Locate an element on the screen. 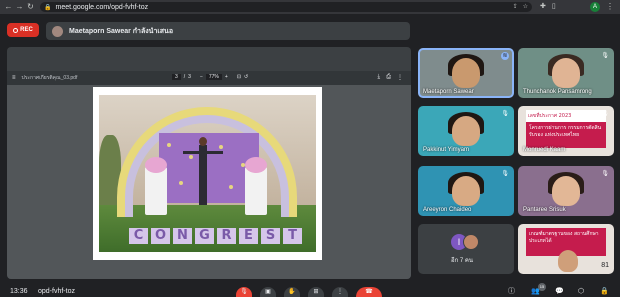  pdf-title: ประกาศเกียรติคุณ_03.pdf is located at coordinates (49, 78).